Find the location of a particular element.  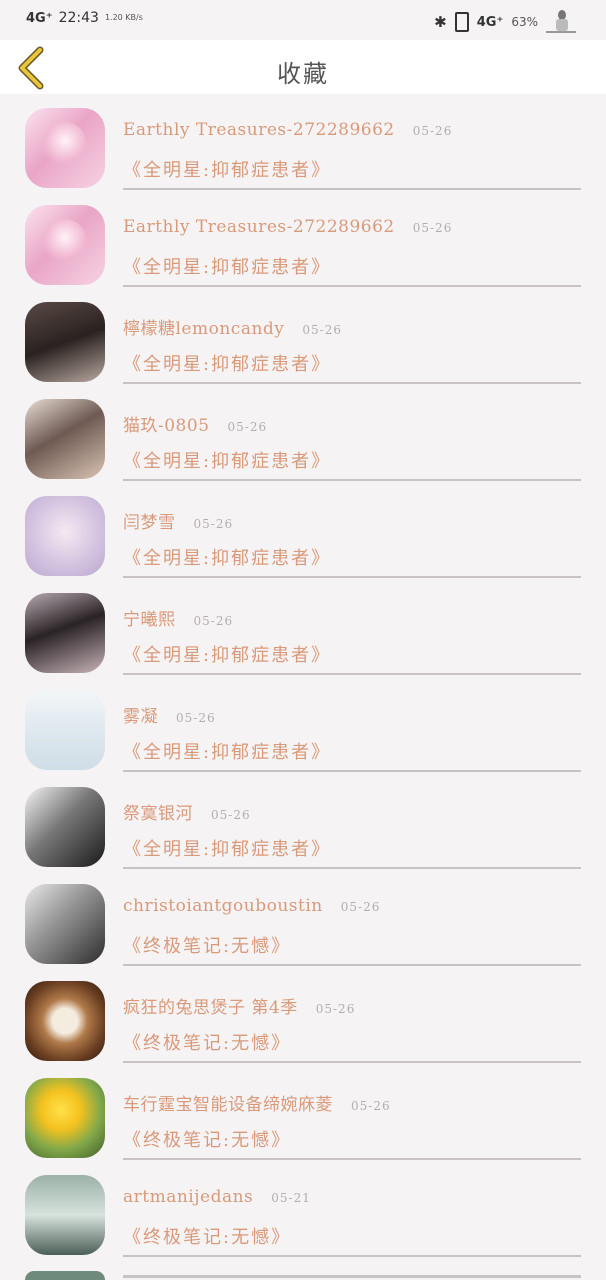

list-item: 车行霆宝智能设备缔婉庥菱 05-26 《终极笔记:无憾》 is located at coordinates (303, 1114).